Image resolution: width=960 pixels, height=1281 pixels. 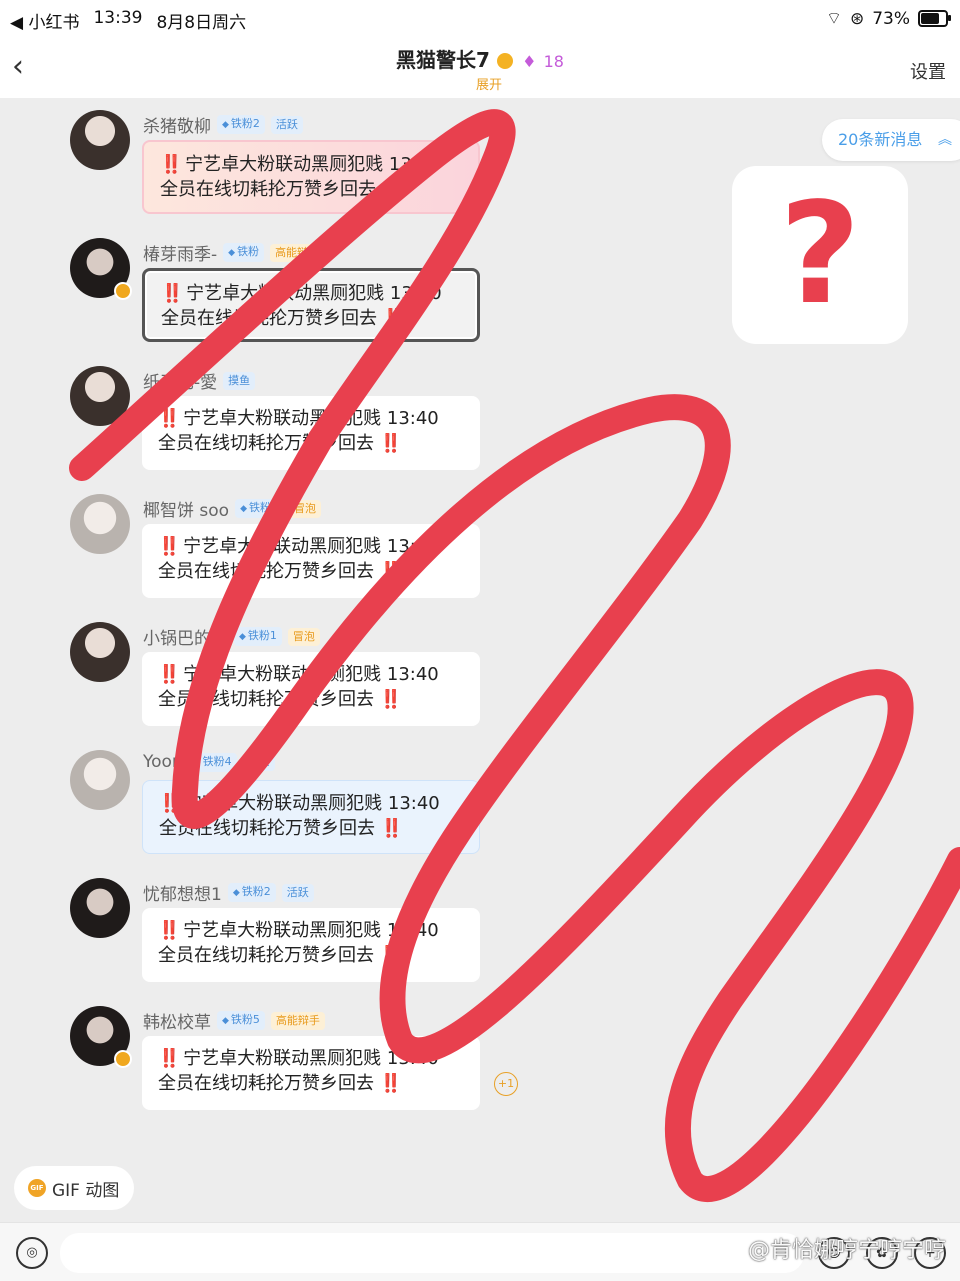 I want to click on voice-icon: ◎, so click(x=32, y=1253).